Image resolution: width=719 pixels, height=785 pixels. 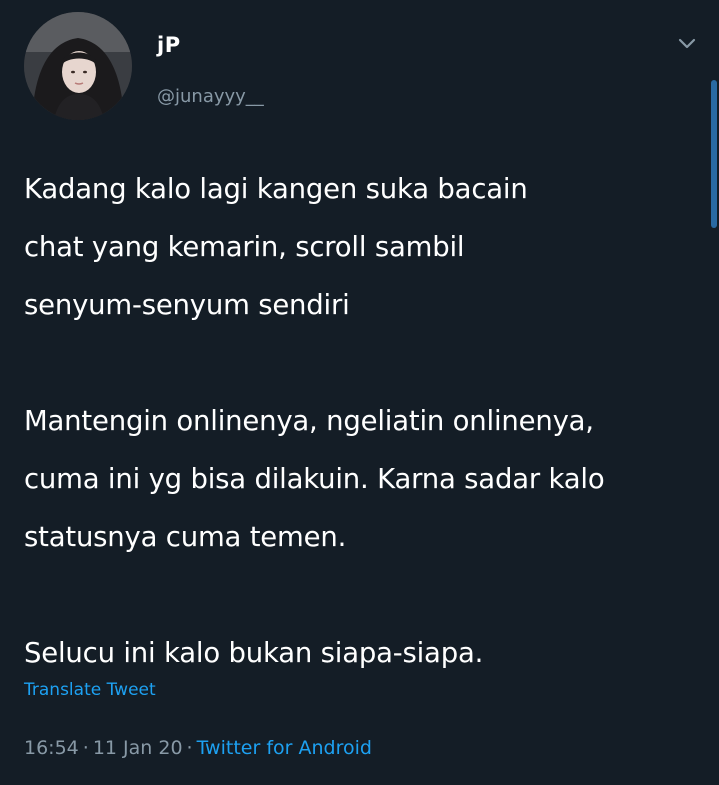 What do you see at coordinates (51, 748) in the screenshot?
I see `tweet-time: 16:54` at bounding box center [51, 748].